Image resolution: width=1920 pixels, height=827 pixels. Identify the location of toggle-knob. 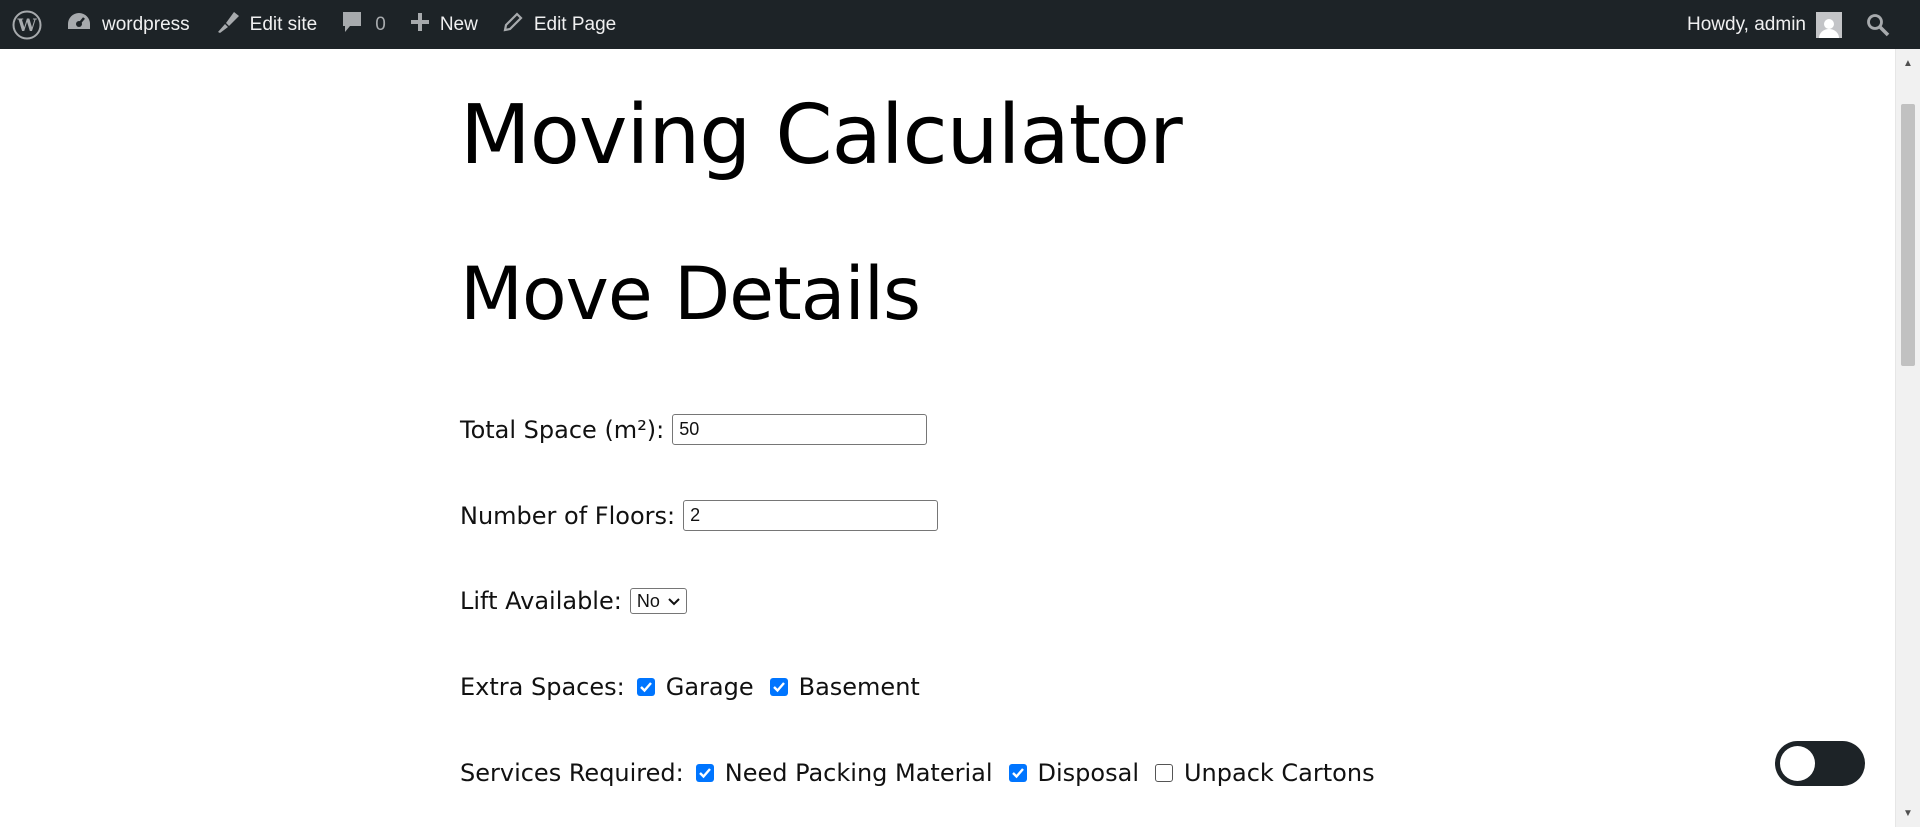
(1797, 763).